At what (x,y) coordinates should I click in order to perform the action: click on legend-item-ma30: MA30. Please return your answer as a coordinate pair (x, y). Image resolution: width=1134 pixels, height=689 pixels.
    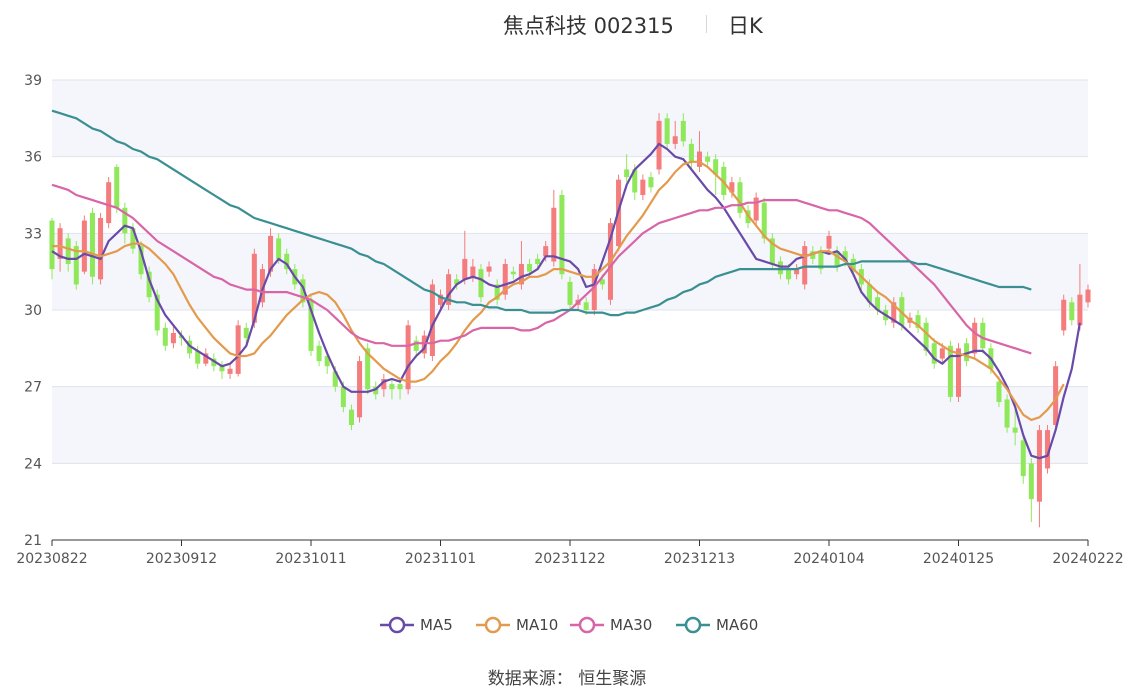
    Looking at the image, I should click on (611, 625).